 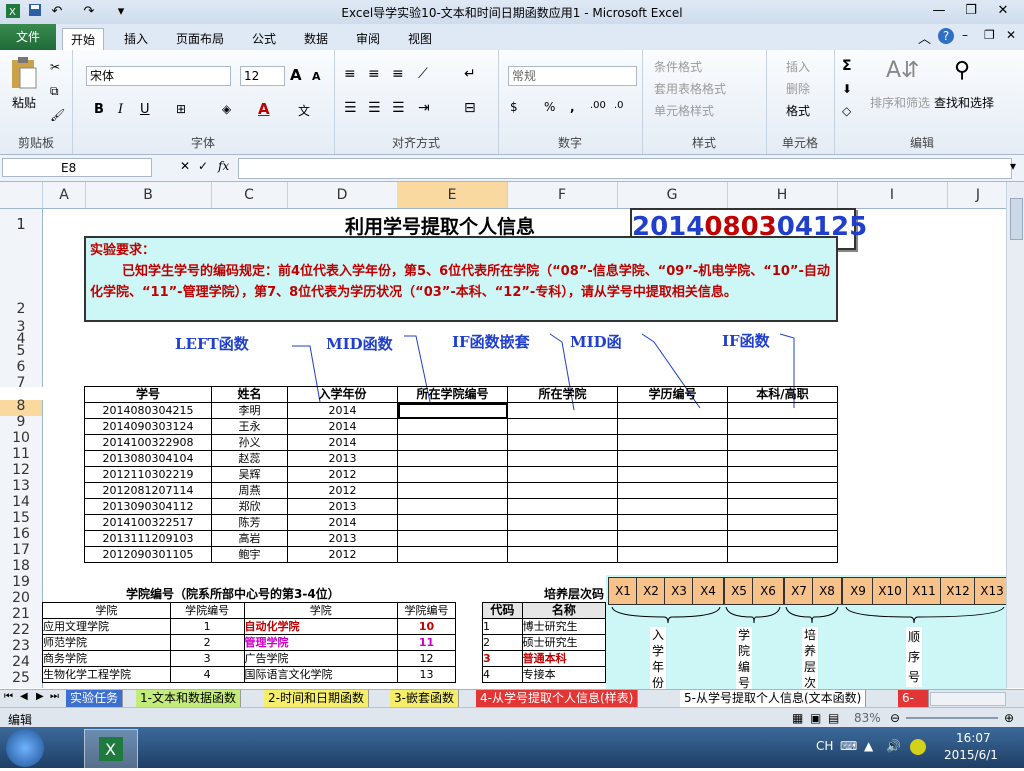 I want to click on cell-name: 李明, so click(x=249, y=410).